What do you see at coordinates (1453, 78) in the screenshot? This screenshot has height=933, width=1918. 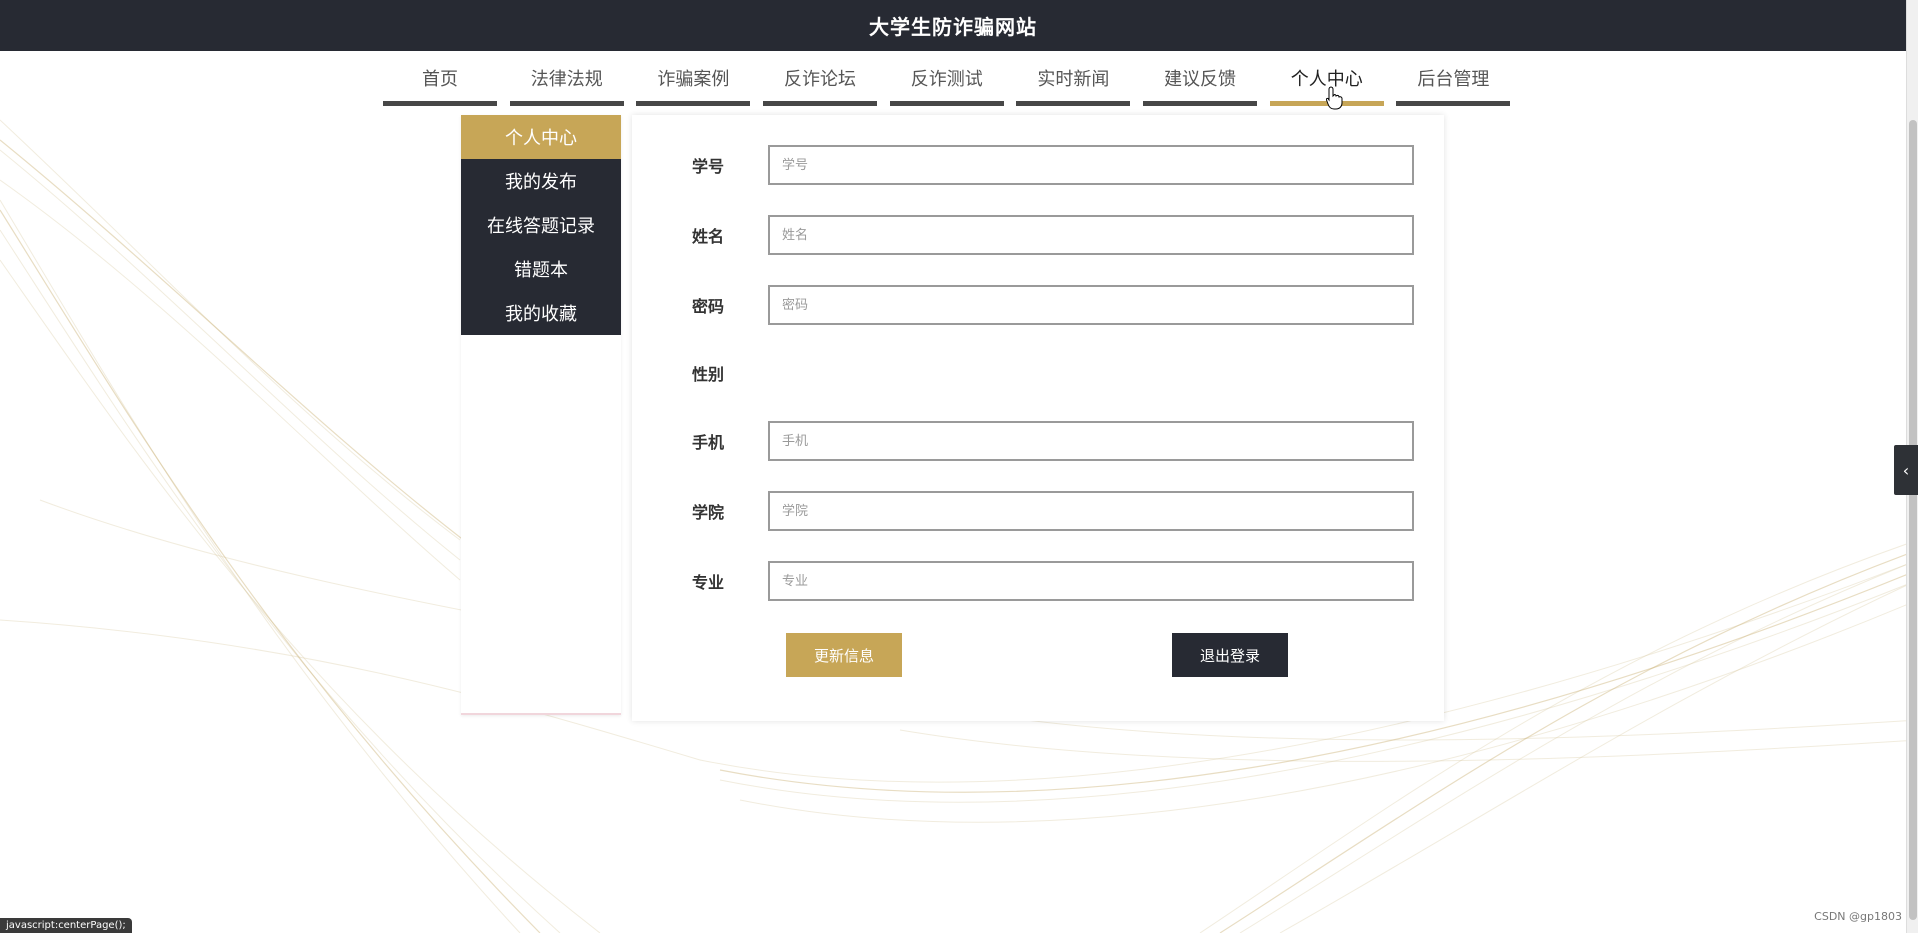 I see `nav-item-admin: 后台管理` at bounding box center [1453, 78].